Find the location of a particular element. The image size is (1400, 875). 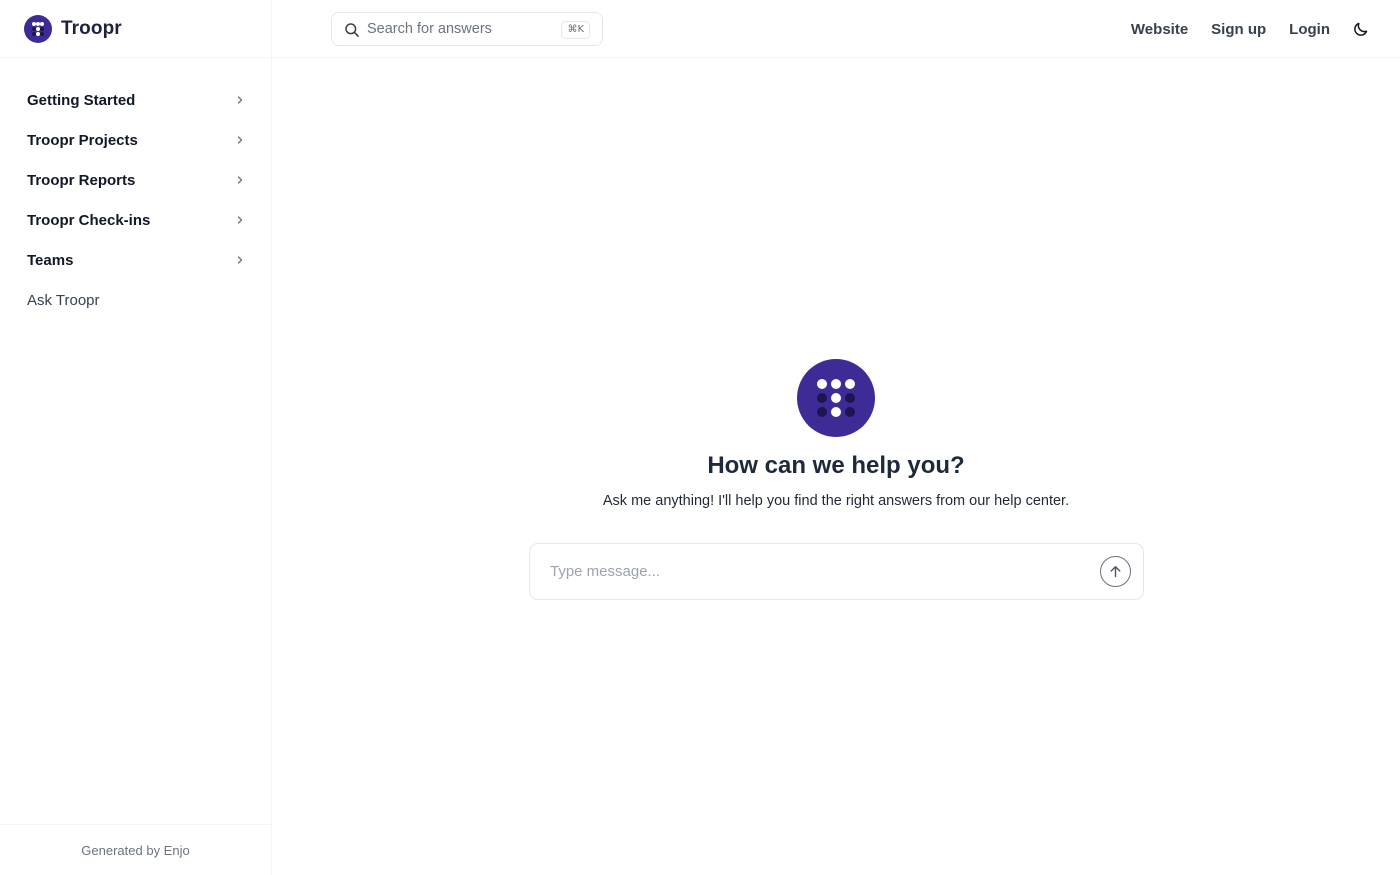

page-title: How can we help you? is located at coordinates (836, 465).